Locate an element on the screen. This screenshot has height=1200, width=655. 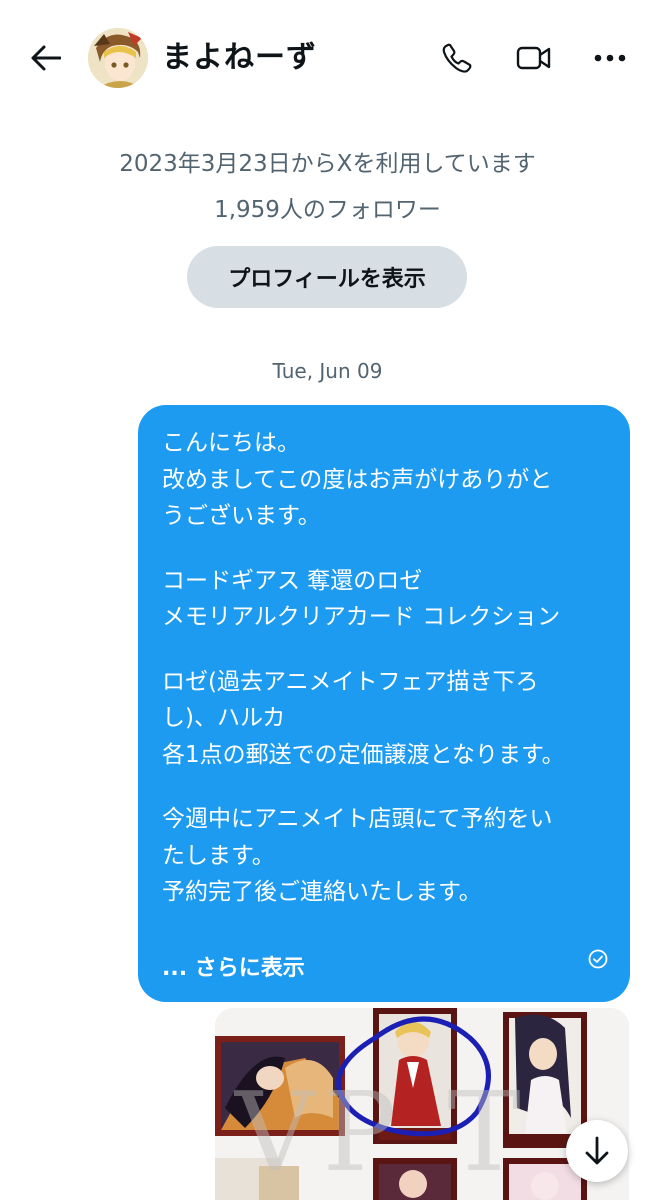
arrow-down-icon is located at coordinates (597, 1150).